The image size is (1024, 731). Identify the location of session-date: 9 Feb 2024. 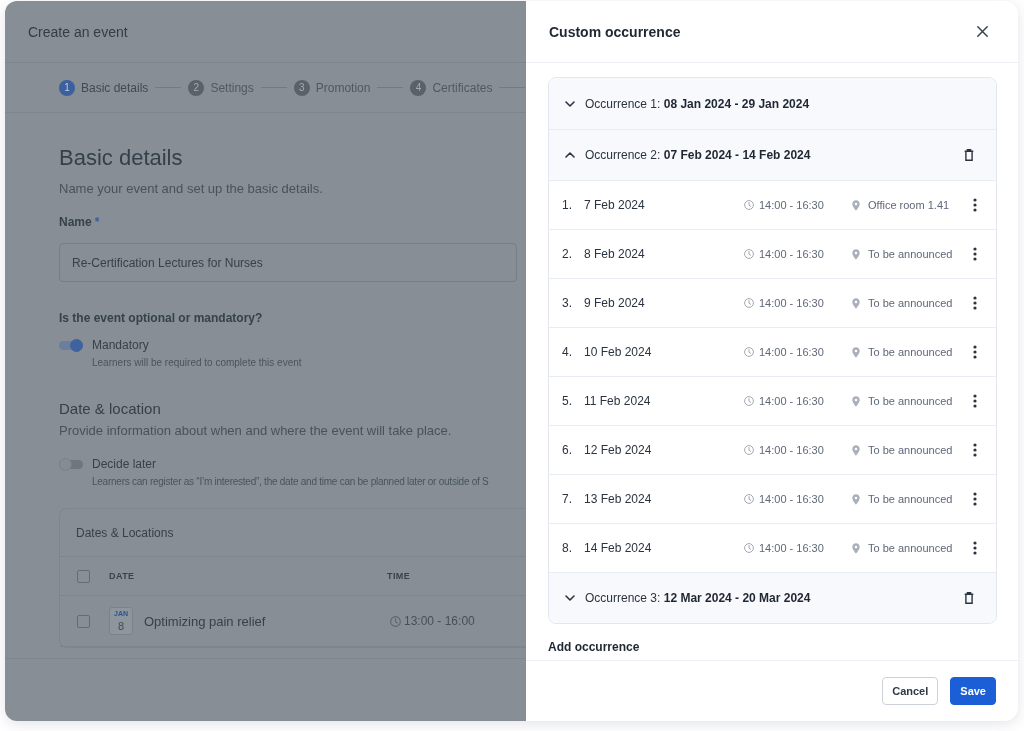
(614, 303).